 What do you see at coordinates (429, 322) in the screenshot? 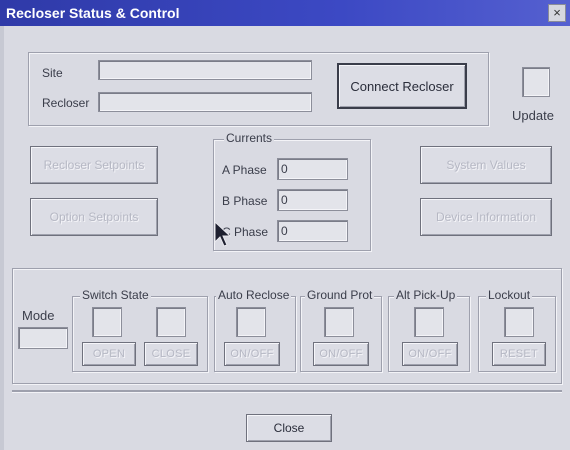
I see `alt-pickup-indicator` at bounding box center [429, 322].